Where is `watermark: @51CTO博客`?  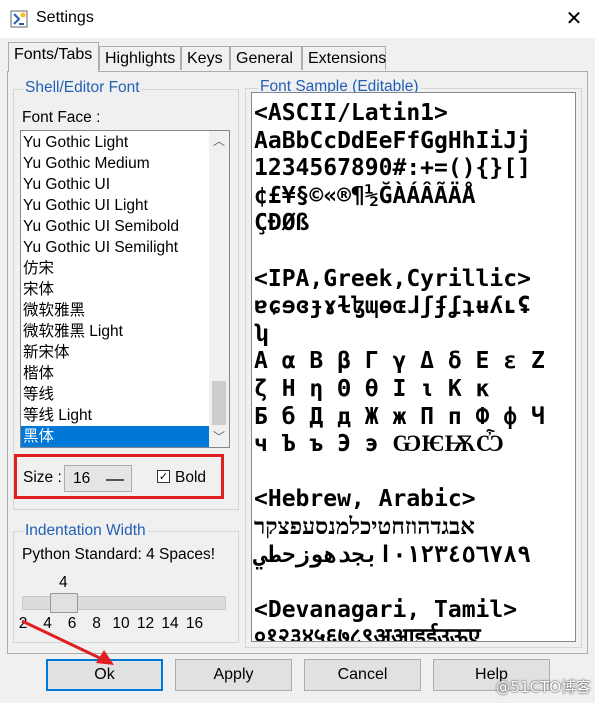
watermark: @51CTO博客 is located at coordinates (543, 687).